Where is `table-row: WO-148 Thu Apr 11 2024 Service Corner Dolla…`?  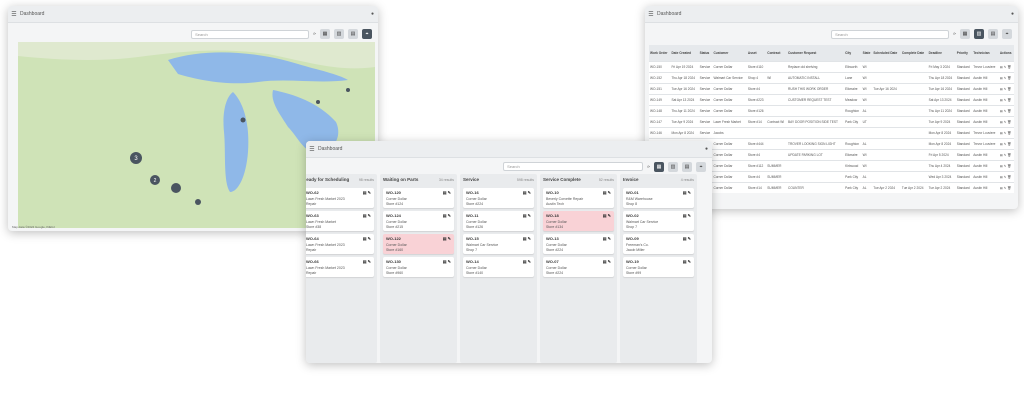
table-row: WO-148 Thu Apr 11 2024 Service Corner Dolla… is located at coordinates (831, 111).